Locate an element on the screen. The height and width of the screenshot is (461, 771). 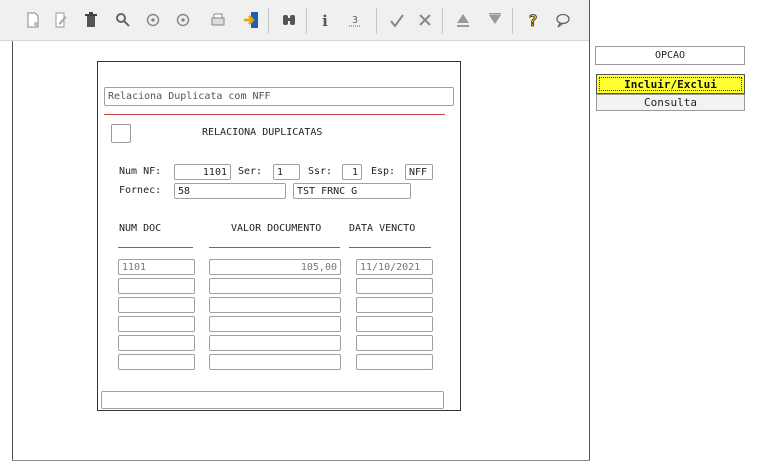
svg-text: i is located at coordinates (325, 20).